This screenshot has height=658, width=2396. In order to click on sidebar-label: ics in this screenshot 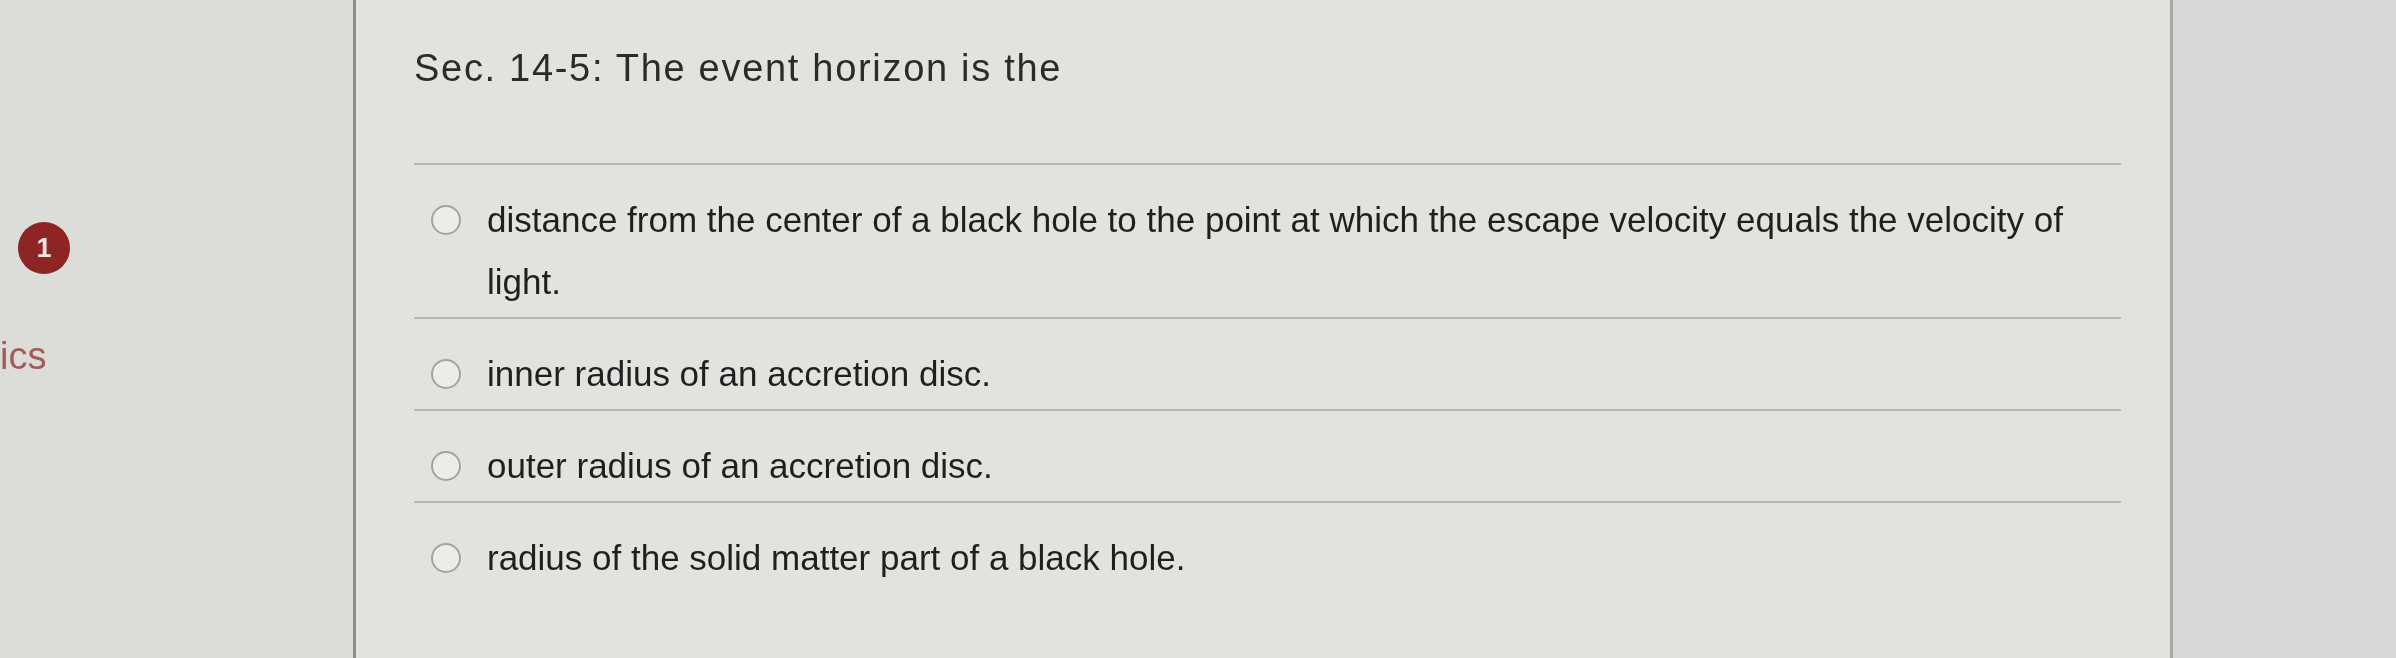, I will do `click(23, 356)`.